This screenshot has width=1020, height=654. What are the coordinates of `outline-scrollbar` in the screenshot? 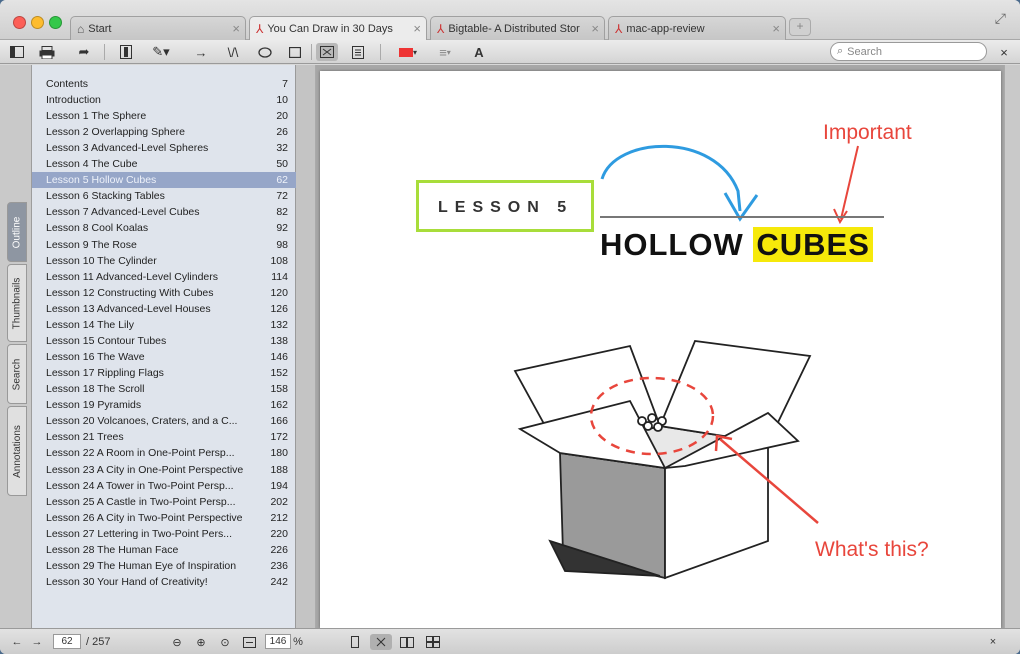 It's located at (306, 346).